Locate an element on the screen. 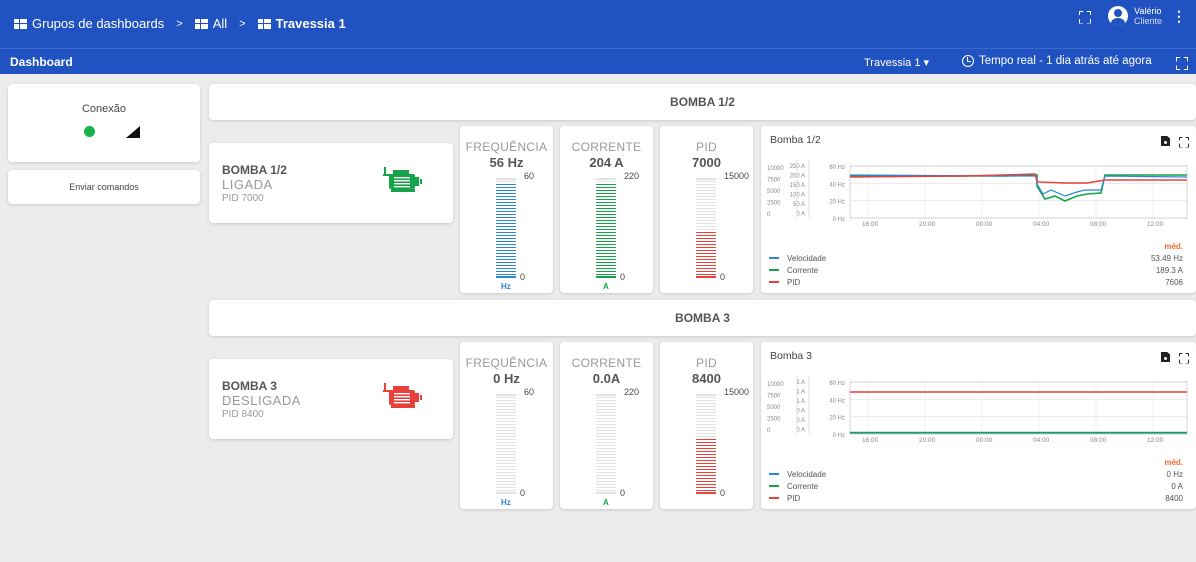 Image resolution: width=1196 pixels, height=562 pixels. y-tick-label: 1 A is located at coordinates (800, 383).